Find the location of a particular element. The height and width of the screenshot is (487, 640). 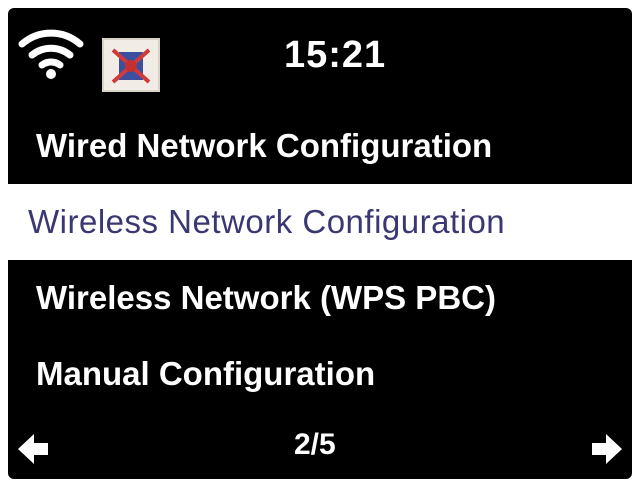

menu-item-label: Wired Network Configuration is located at coordinates (264, 145).